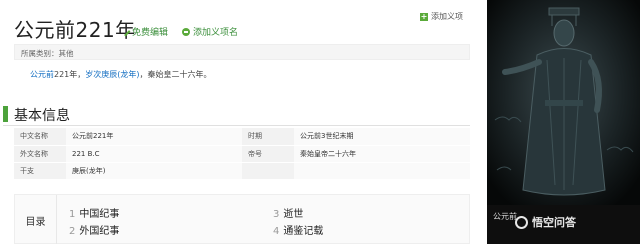 The height and width of the screenshot is (244, 640). What do you see at coordinates (72, 231) in the screenshot?
I see `toc-item-number: 2` at bounding box center [72, 231].